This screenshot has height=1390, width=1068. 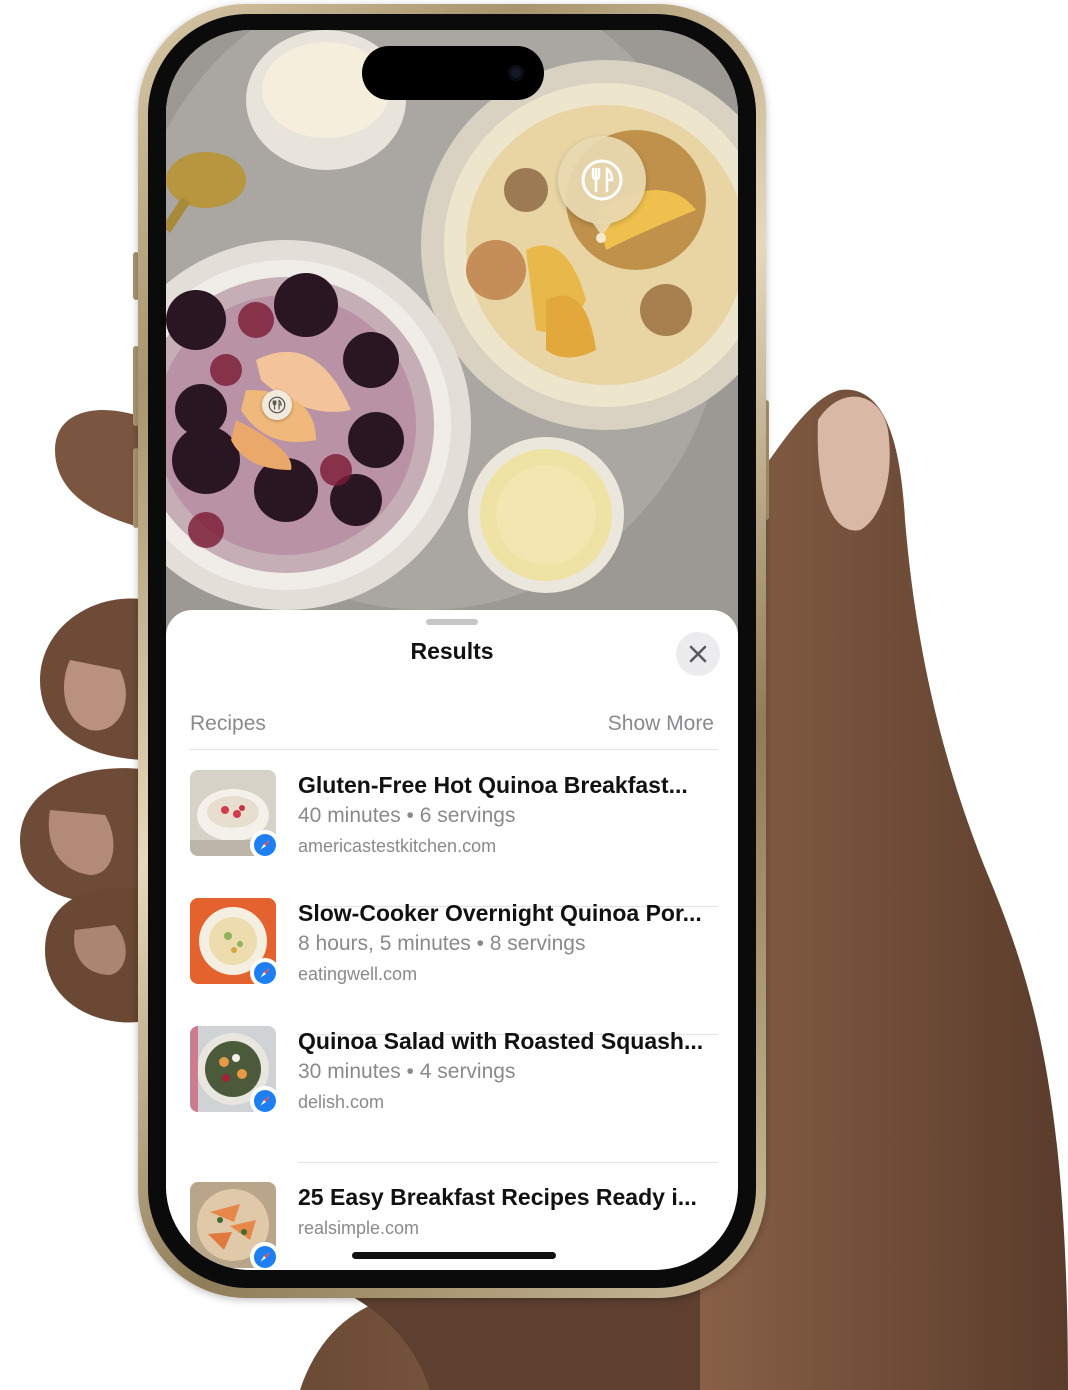 I want to click on home-indicator, so click(x=454, y=1255).